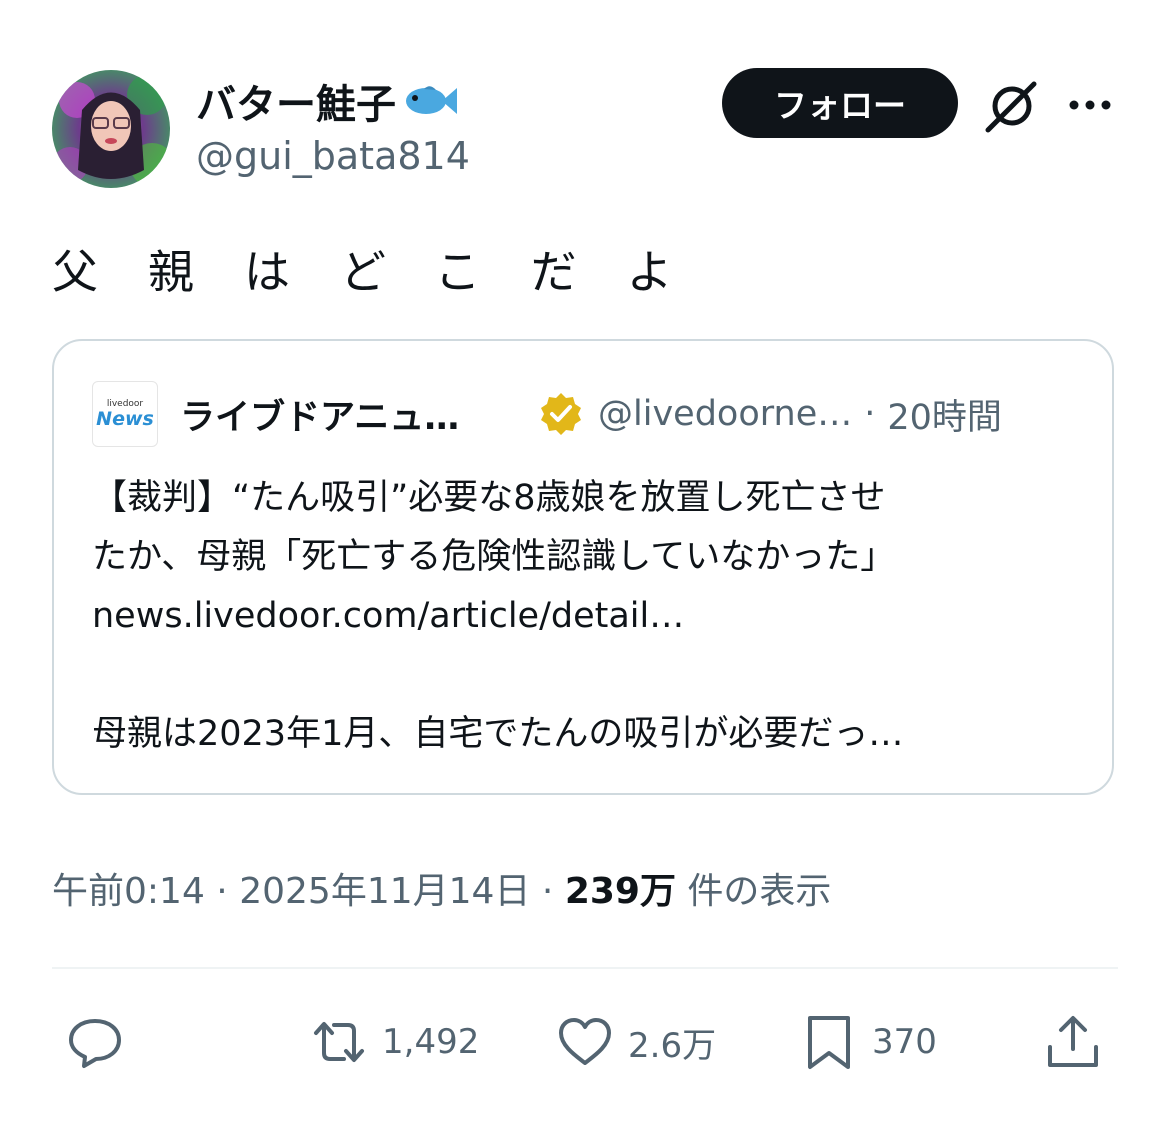 This screenshot has height=1133, width=1170. Describe the element at coordinates (431, 1042) in the screenshot. I see `retweet-count: 1,492` at that location.